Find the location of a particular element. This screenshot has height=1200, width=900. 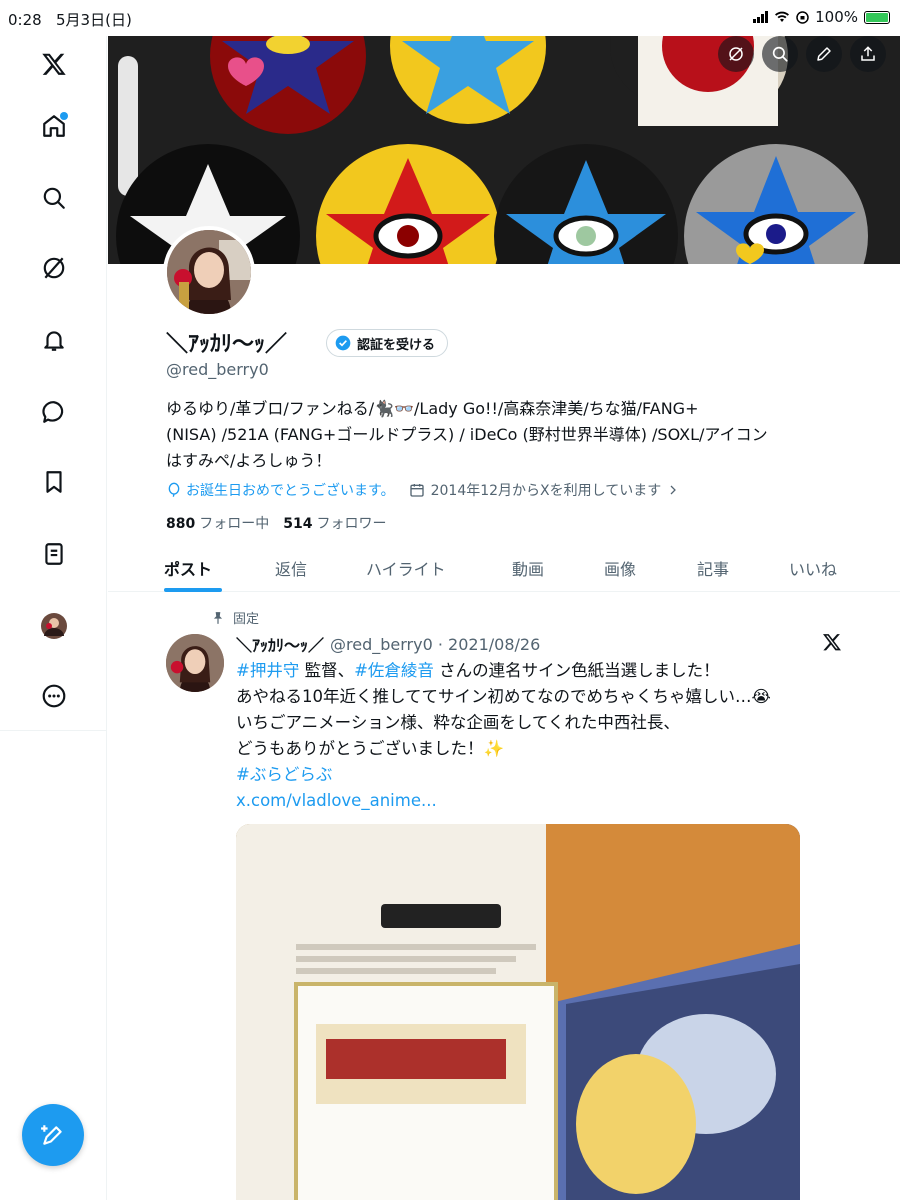

pinned-indicator: 固定 is located at coordinates (235, 617).